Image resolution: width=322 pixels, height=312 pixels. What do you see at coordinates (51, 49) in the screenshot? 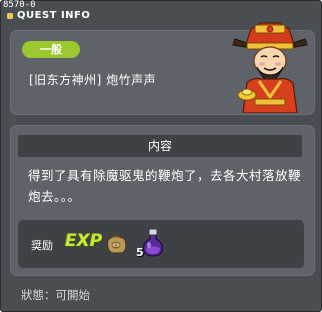
I see `quest-type-badge: 一般` at bounding box center [51, 49].